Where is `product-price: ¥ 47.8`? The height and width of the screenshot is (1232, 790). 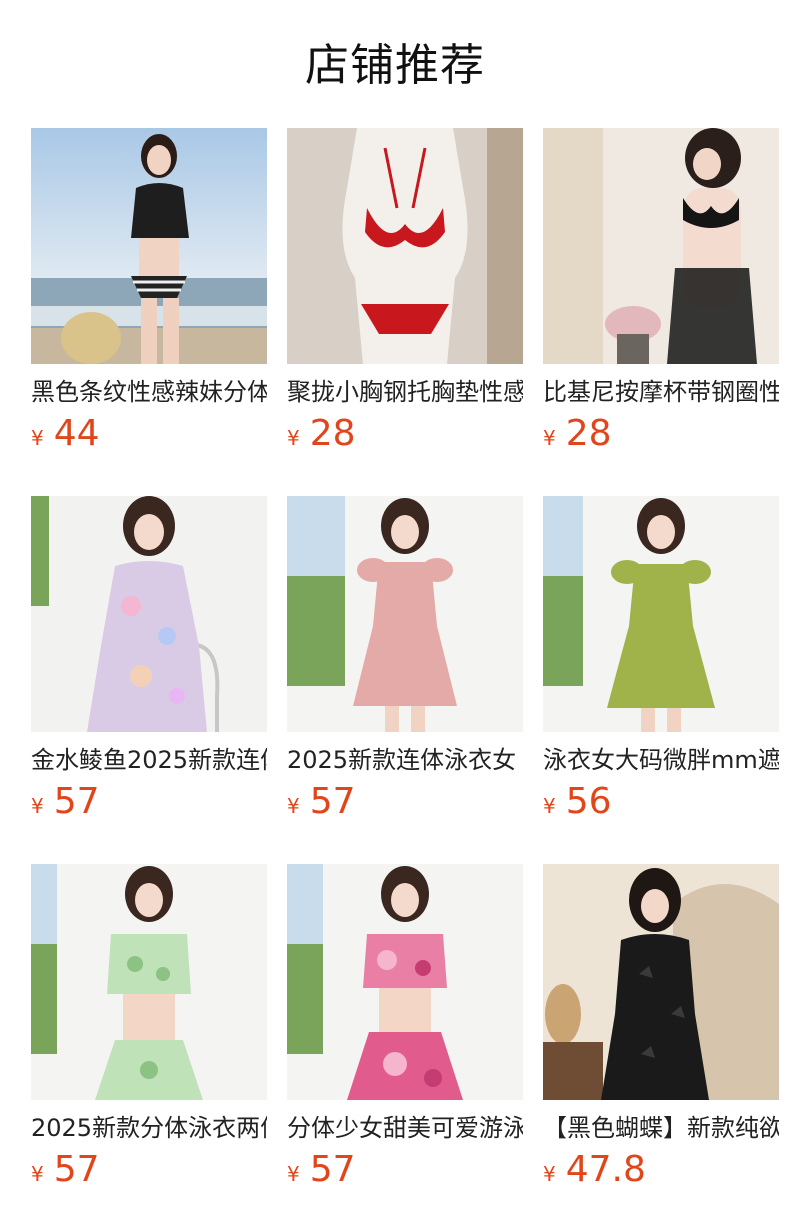 product-price: ¥ 47.8 is located at coordinates (661, 1172).